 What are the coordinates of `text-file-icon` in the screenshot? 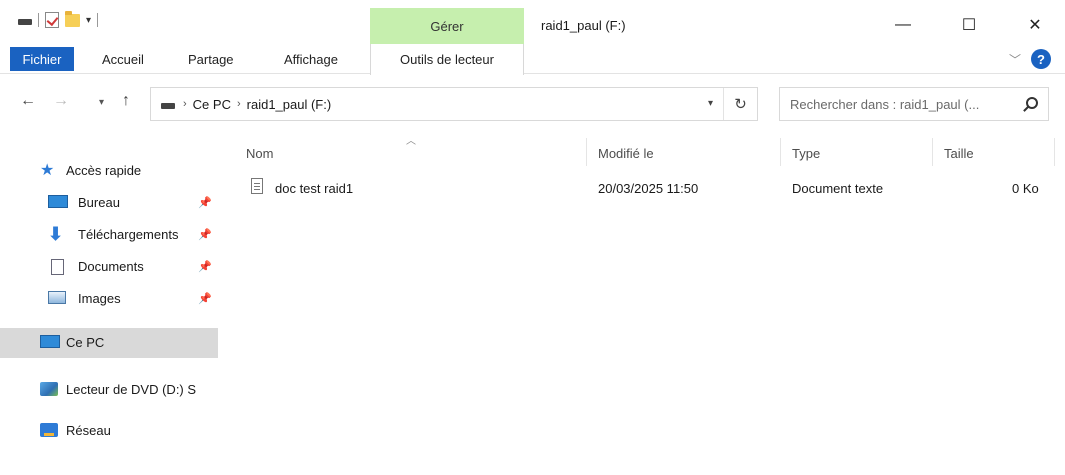 It's located at (257, 186).